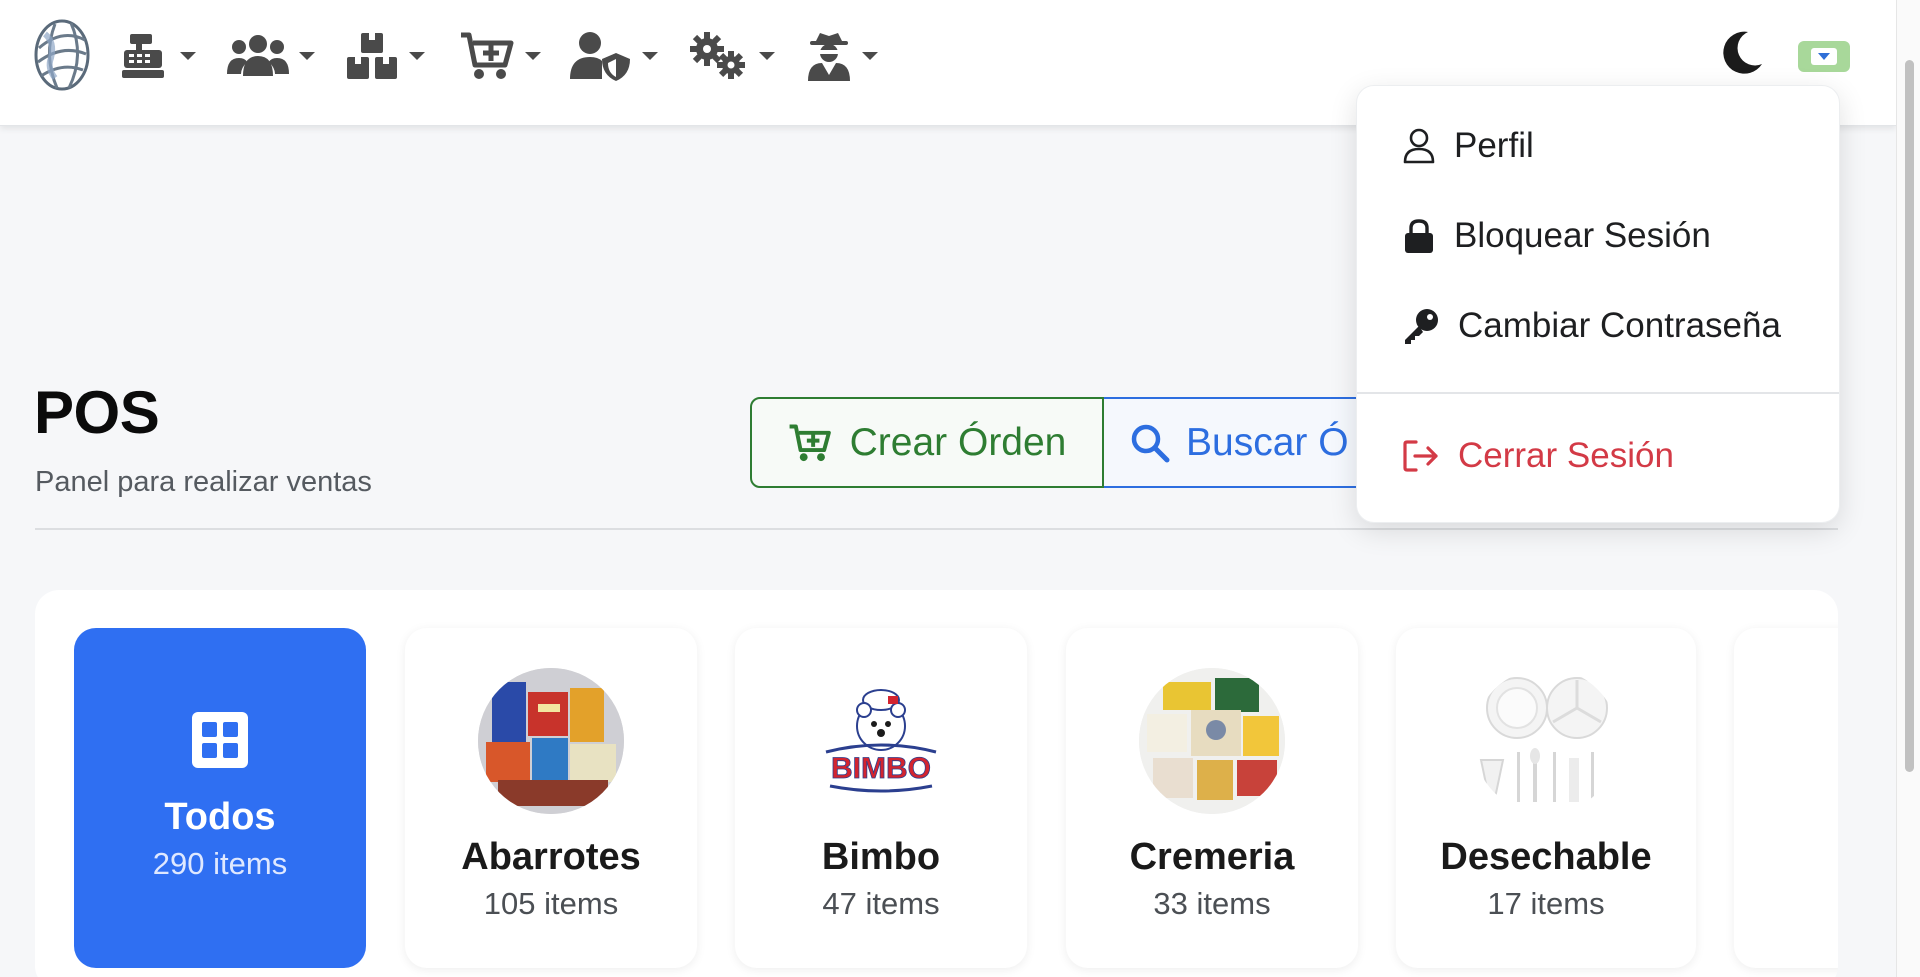 This screenshot has width=1920, height=977. Describe the element at coordinates (1212, 857) in the screenshot. I see `category-name: Cremeria` at that location.